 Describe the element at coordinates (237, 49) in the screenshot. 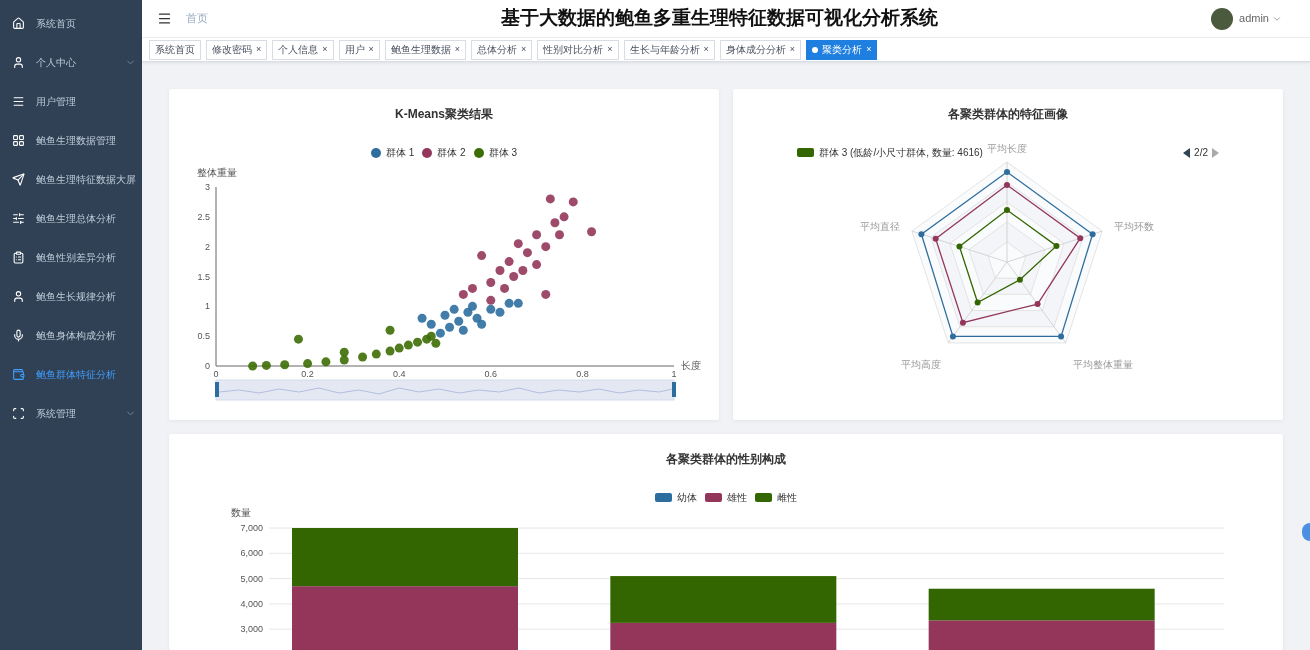

I see `page-tab: 修改密码 ×` at that location.